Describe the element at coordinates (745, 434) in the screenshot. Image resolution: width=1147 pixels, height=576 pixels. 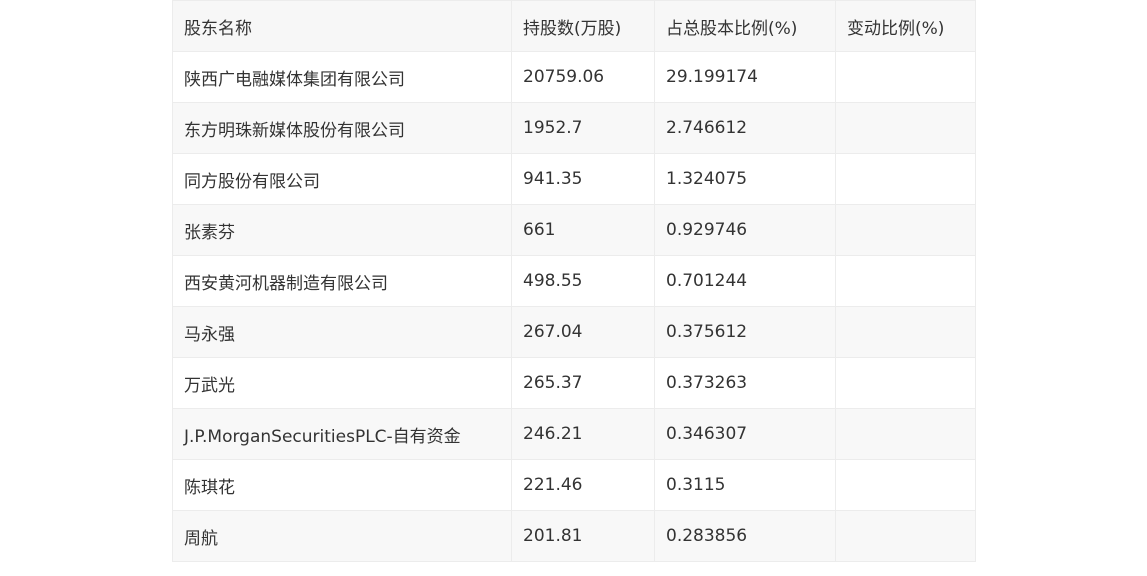
I see `cell-share-ratio: 0.346307` at that location.